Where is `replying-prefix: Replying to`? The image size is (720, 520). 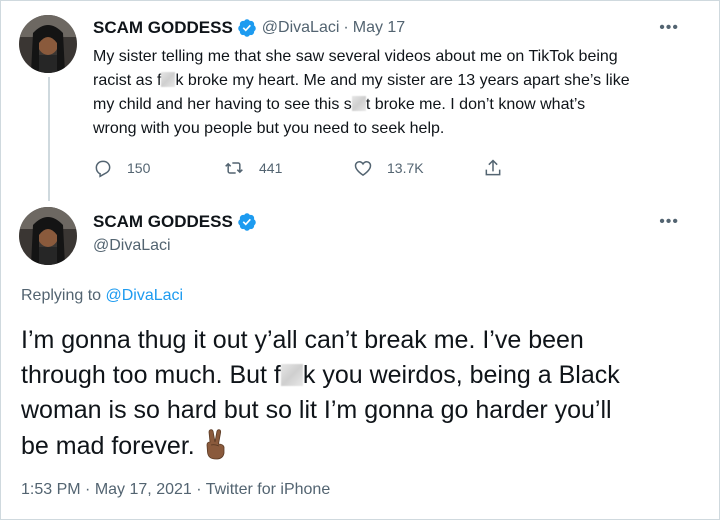 replying-prefix: Replying to is located at coordinates (63, 295).